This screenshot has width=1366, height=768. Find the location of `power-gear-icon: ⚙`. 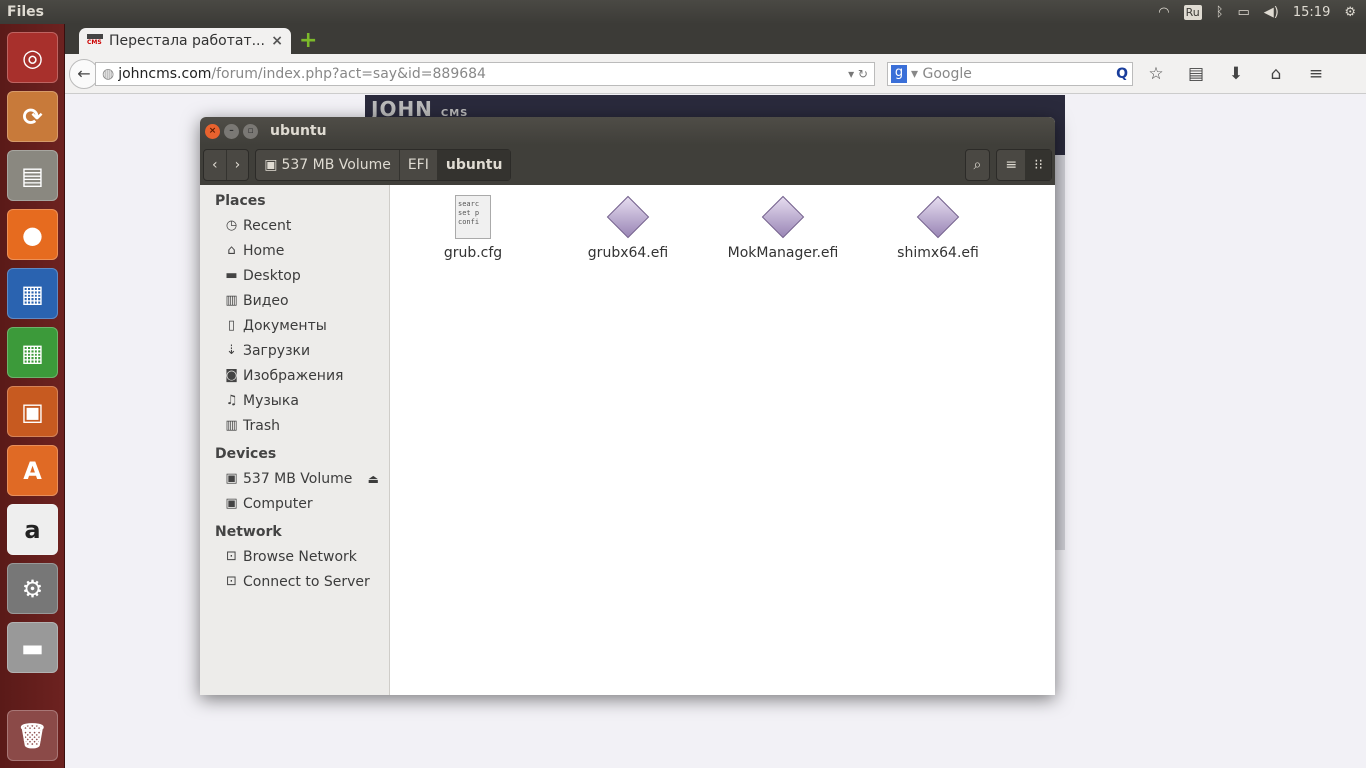

power-gear-icon: ⚙ is located at coordinates (1350, 12).